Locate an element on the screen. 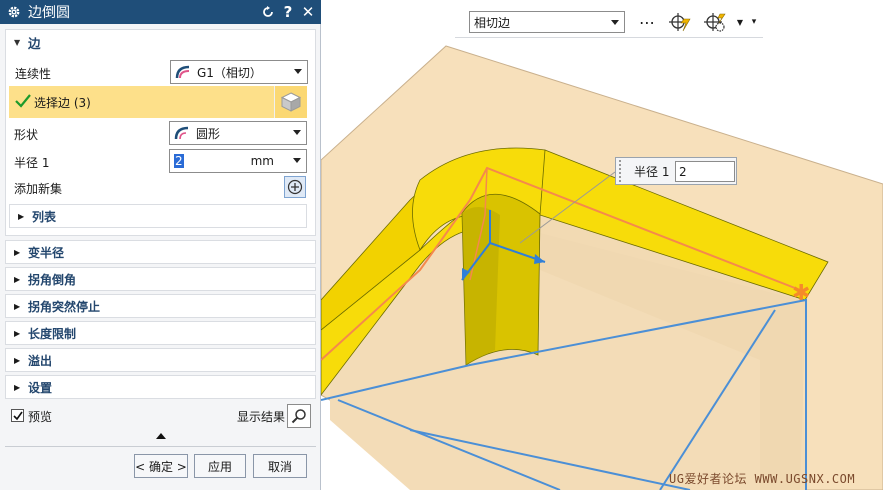 Image resolution: width=883 pixels, height=490 pixels. group-label: 设置 is located at coordinates (40, 387).